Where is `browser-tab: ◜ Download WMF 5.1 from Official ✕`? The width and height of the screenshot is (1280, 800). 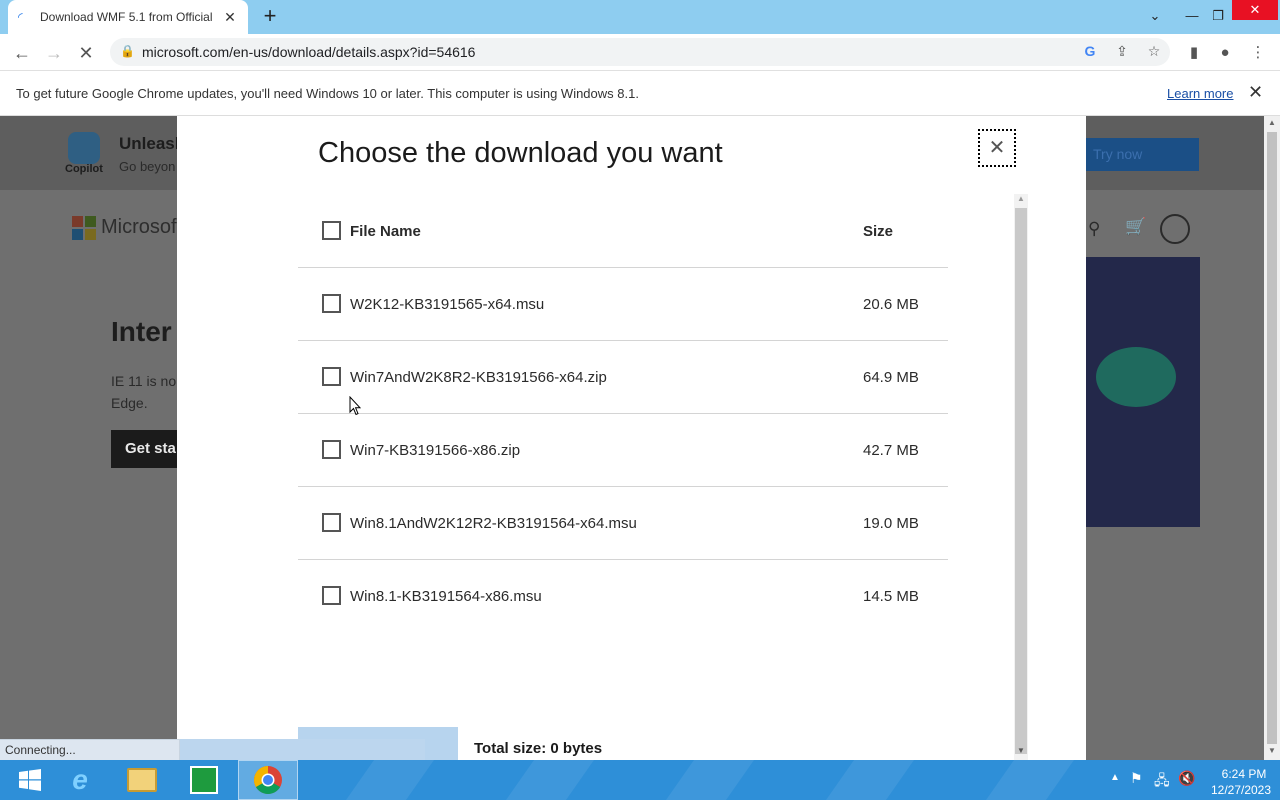 browser-tab: ◜ Download WMF 5.1 from Official ✕ is located at coordinates (128, 17).